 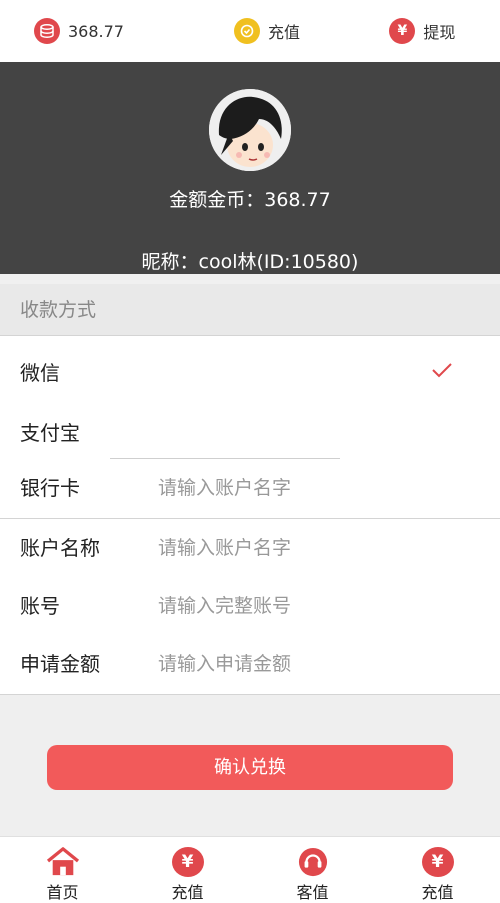 What do you see at coordinates (422, 31) in the screenshot?
I see `withdraw-link: ¥ 提现` at bounding box center [422, 31].